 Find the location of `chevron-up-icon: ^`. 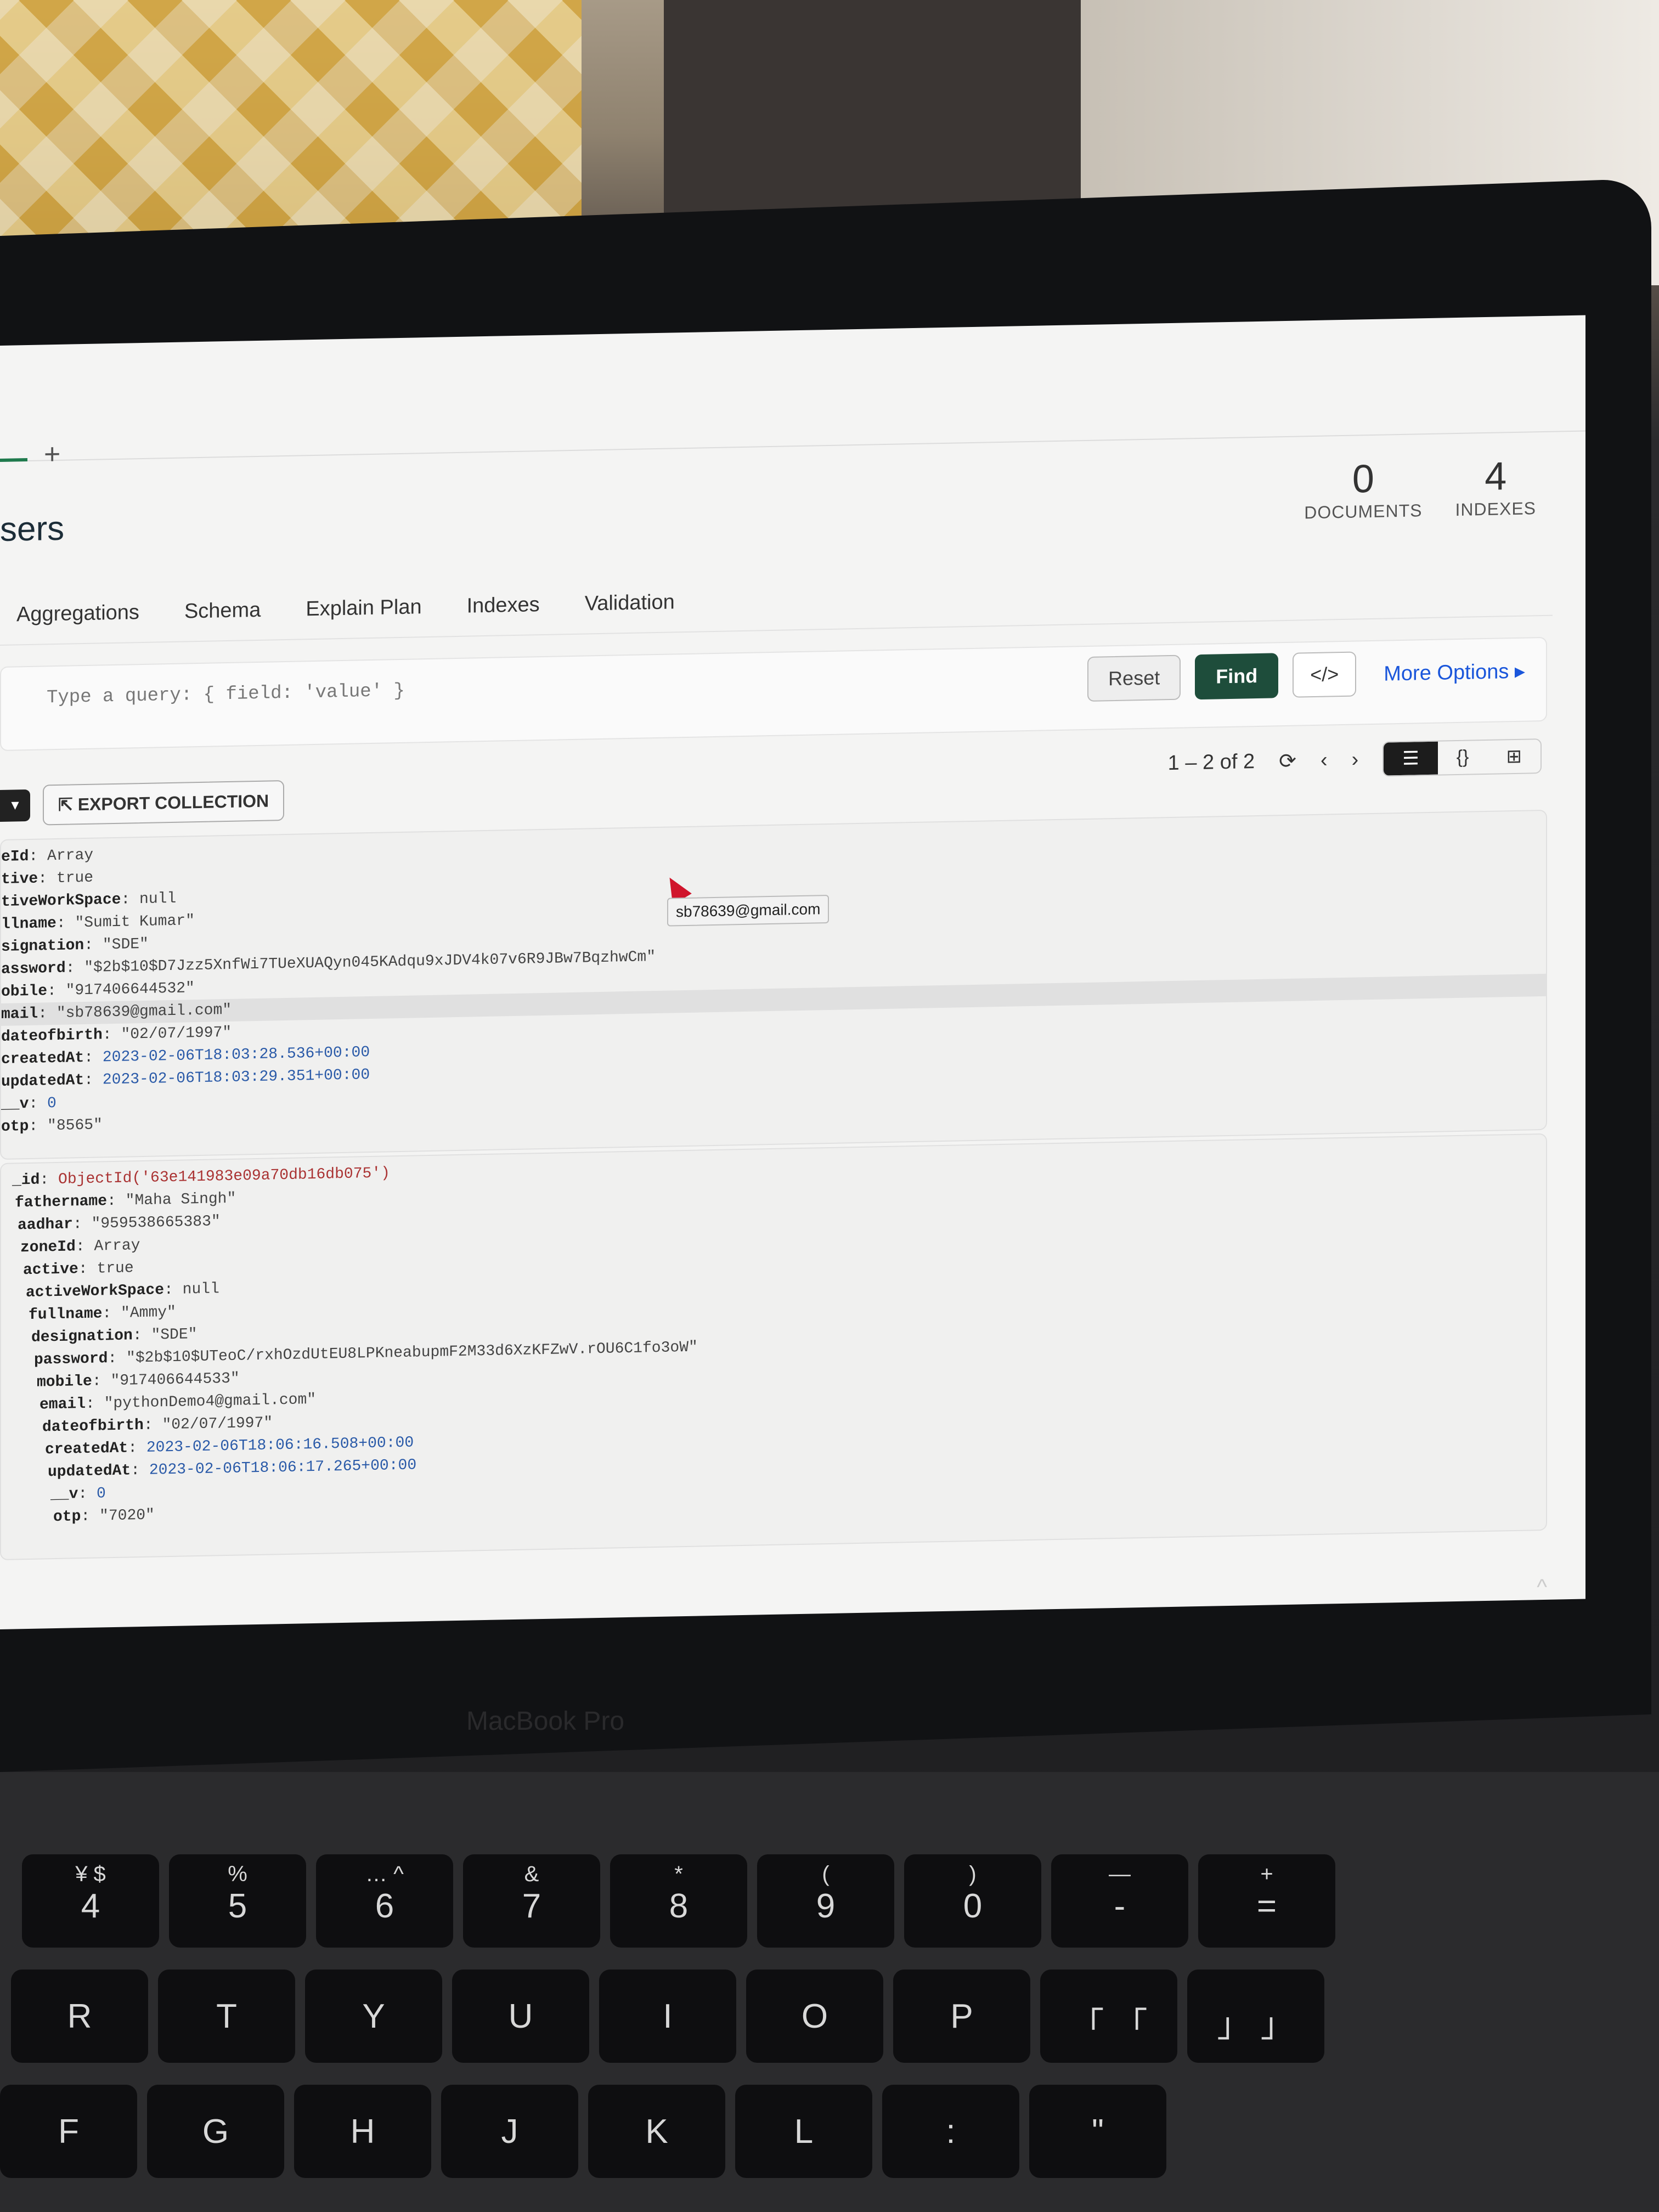

chevron-up-icon: ^ is located at coordinates (1542, 1587).